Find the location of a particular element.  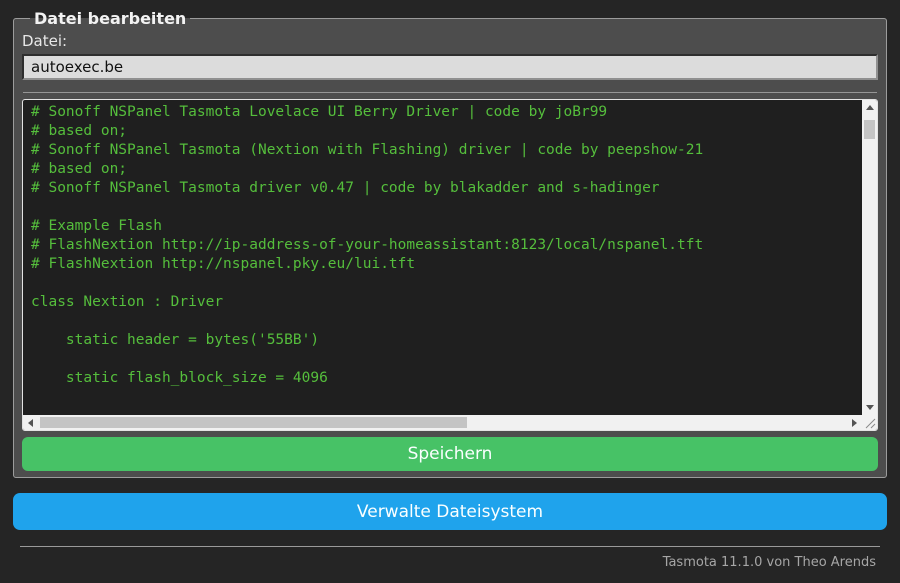

horizontal-scroll-thumb is located at coordinates (253, 422).